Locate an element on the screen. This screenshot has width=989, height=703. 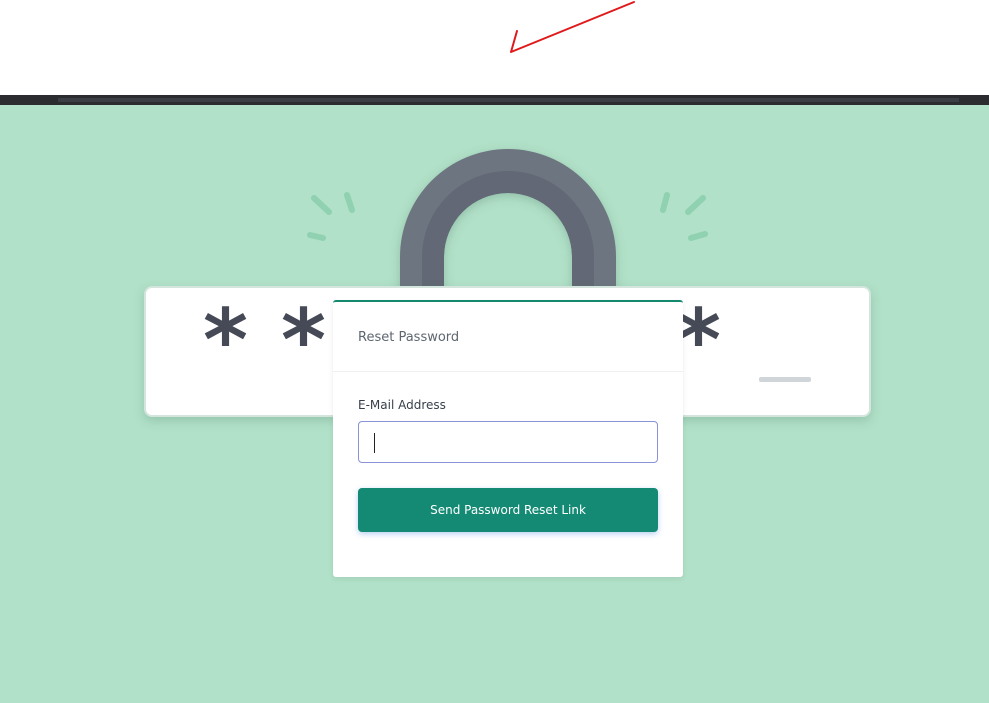
text-caret is located at coordinates (374, 443).